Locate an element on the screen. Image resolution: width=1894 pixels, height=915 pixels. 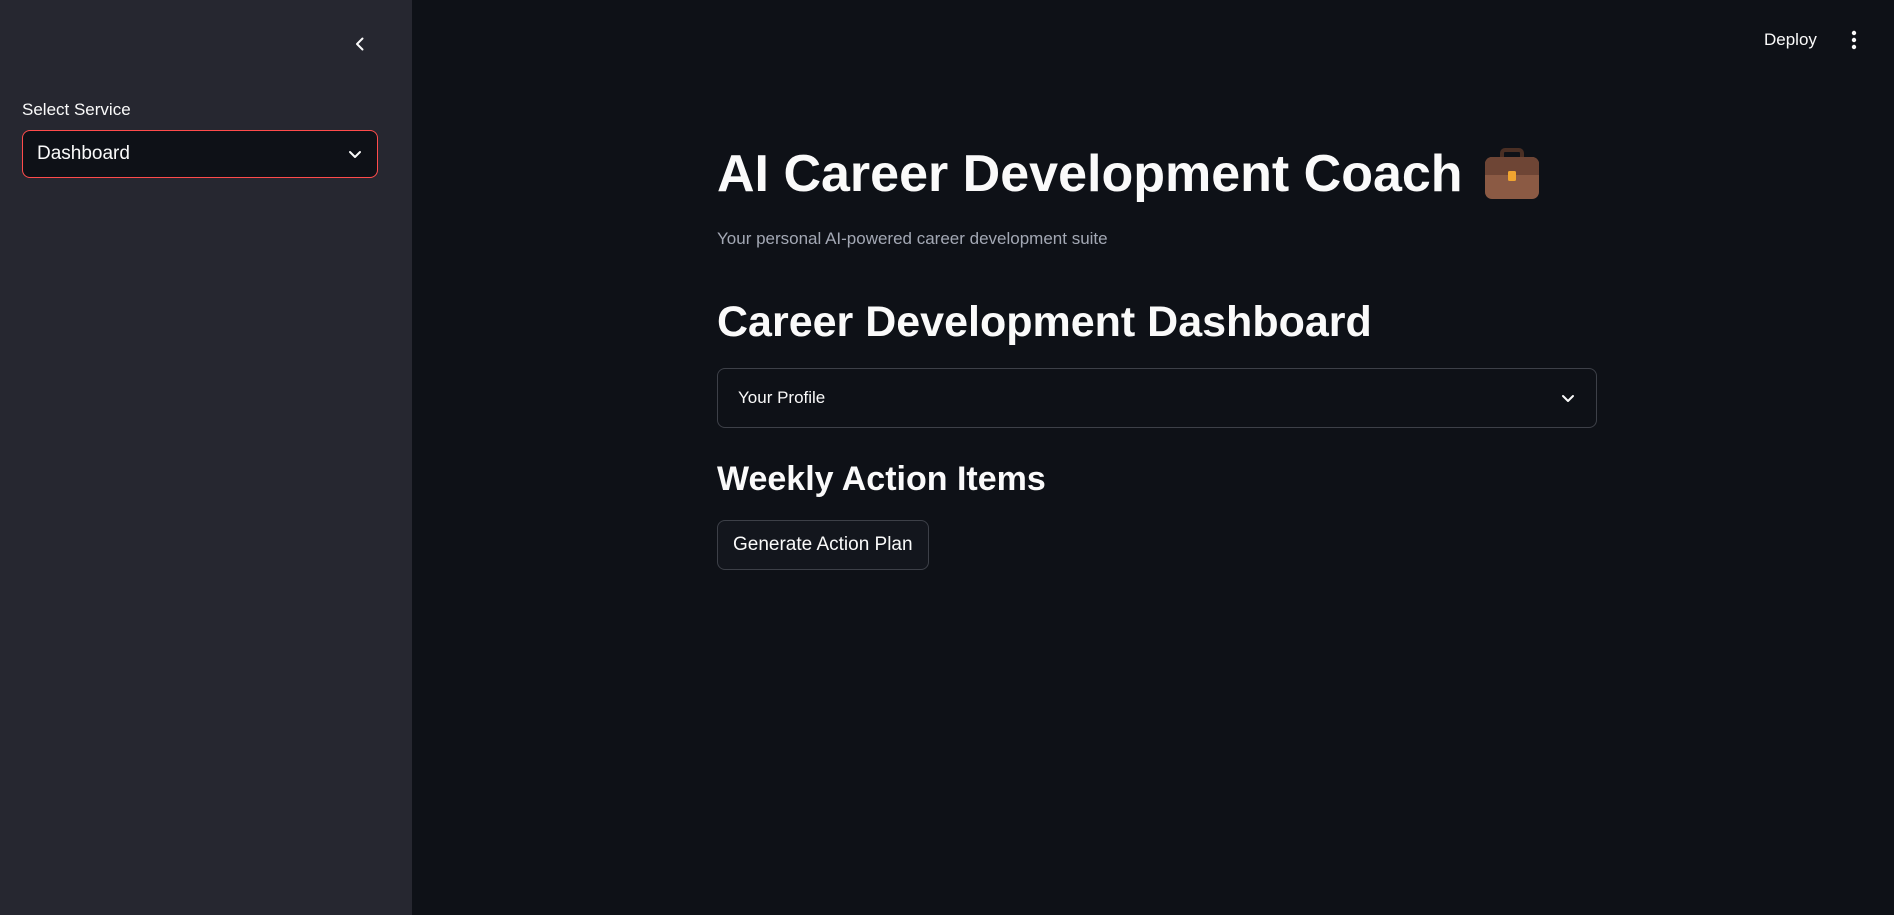
generate-action-plan-button: Generate Action Plan is located at coordinates (823, 545).